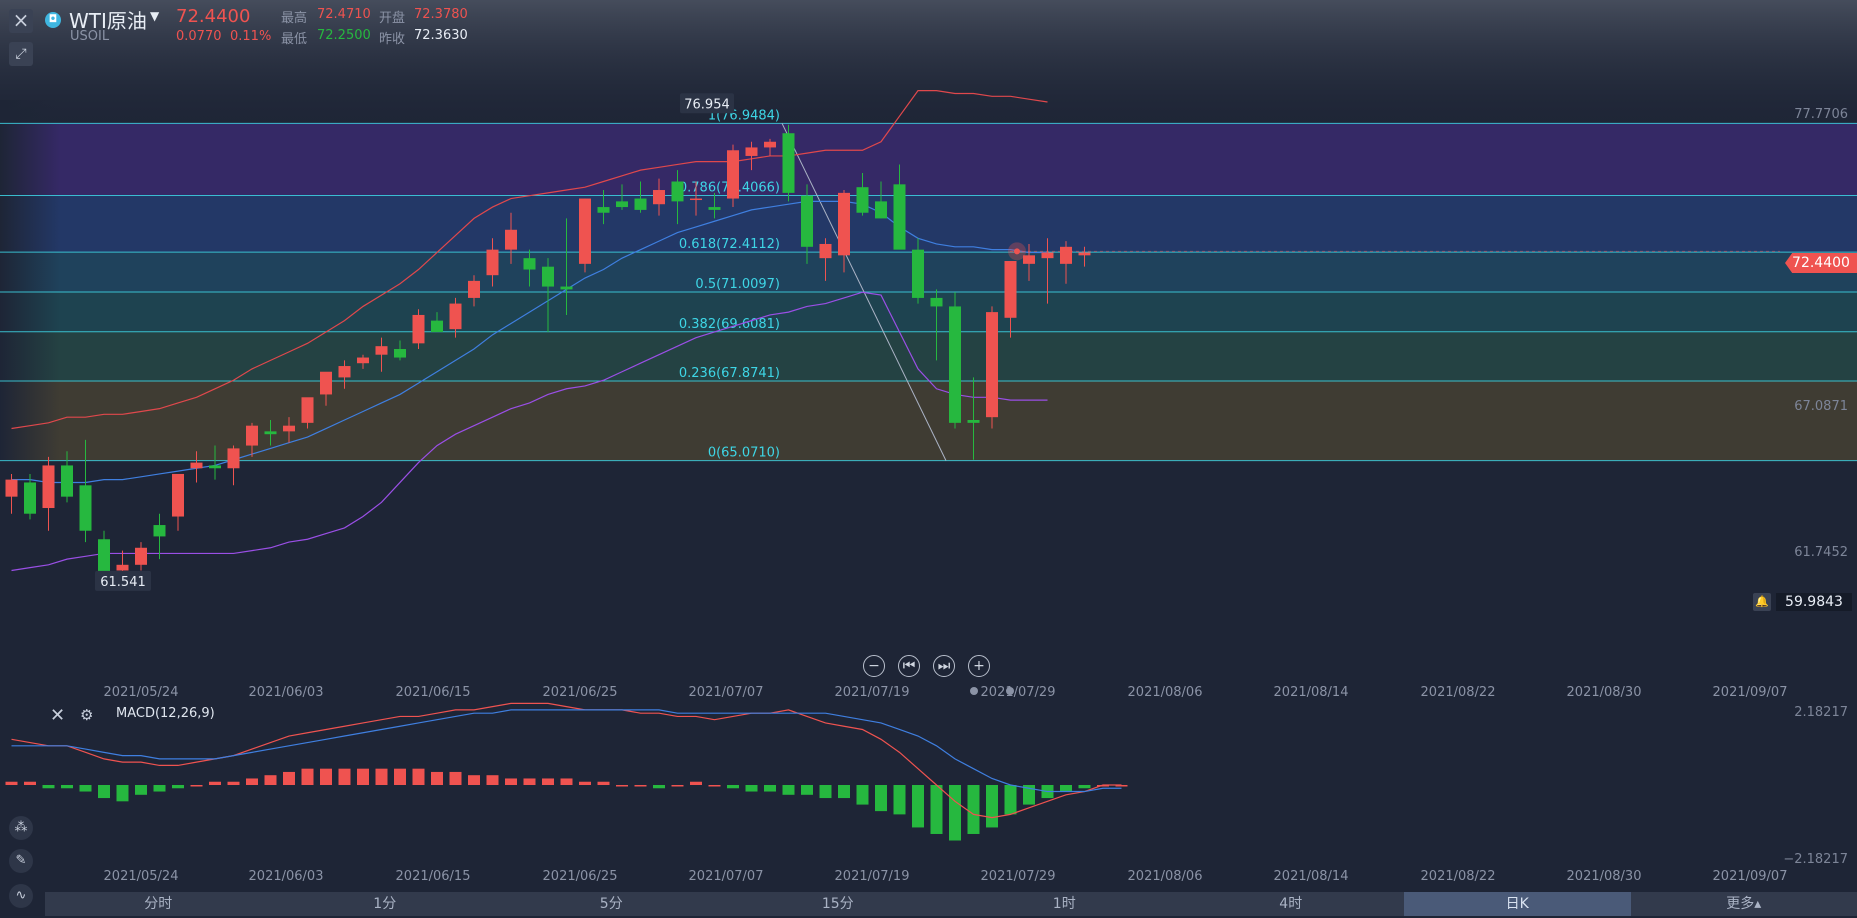  What do you see at coordinates (1517, 904) in the screenshot?
I see `tab-daily: 日K` at bounding box center [1517, 904].